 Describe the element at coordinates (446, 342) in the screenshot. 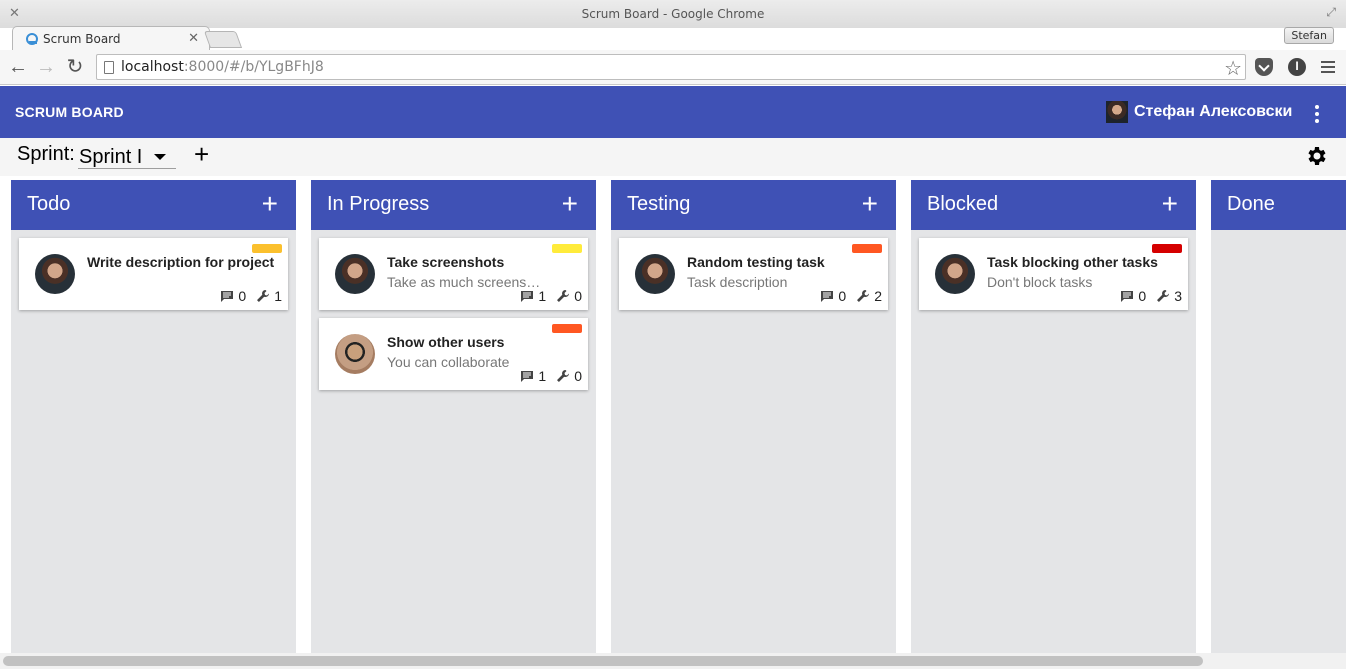

I see `task-title: Show other users` at that location.